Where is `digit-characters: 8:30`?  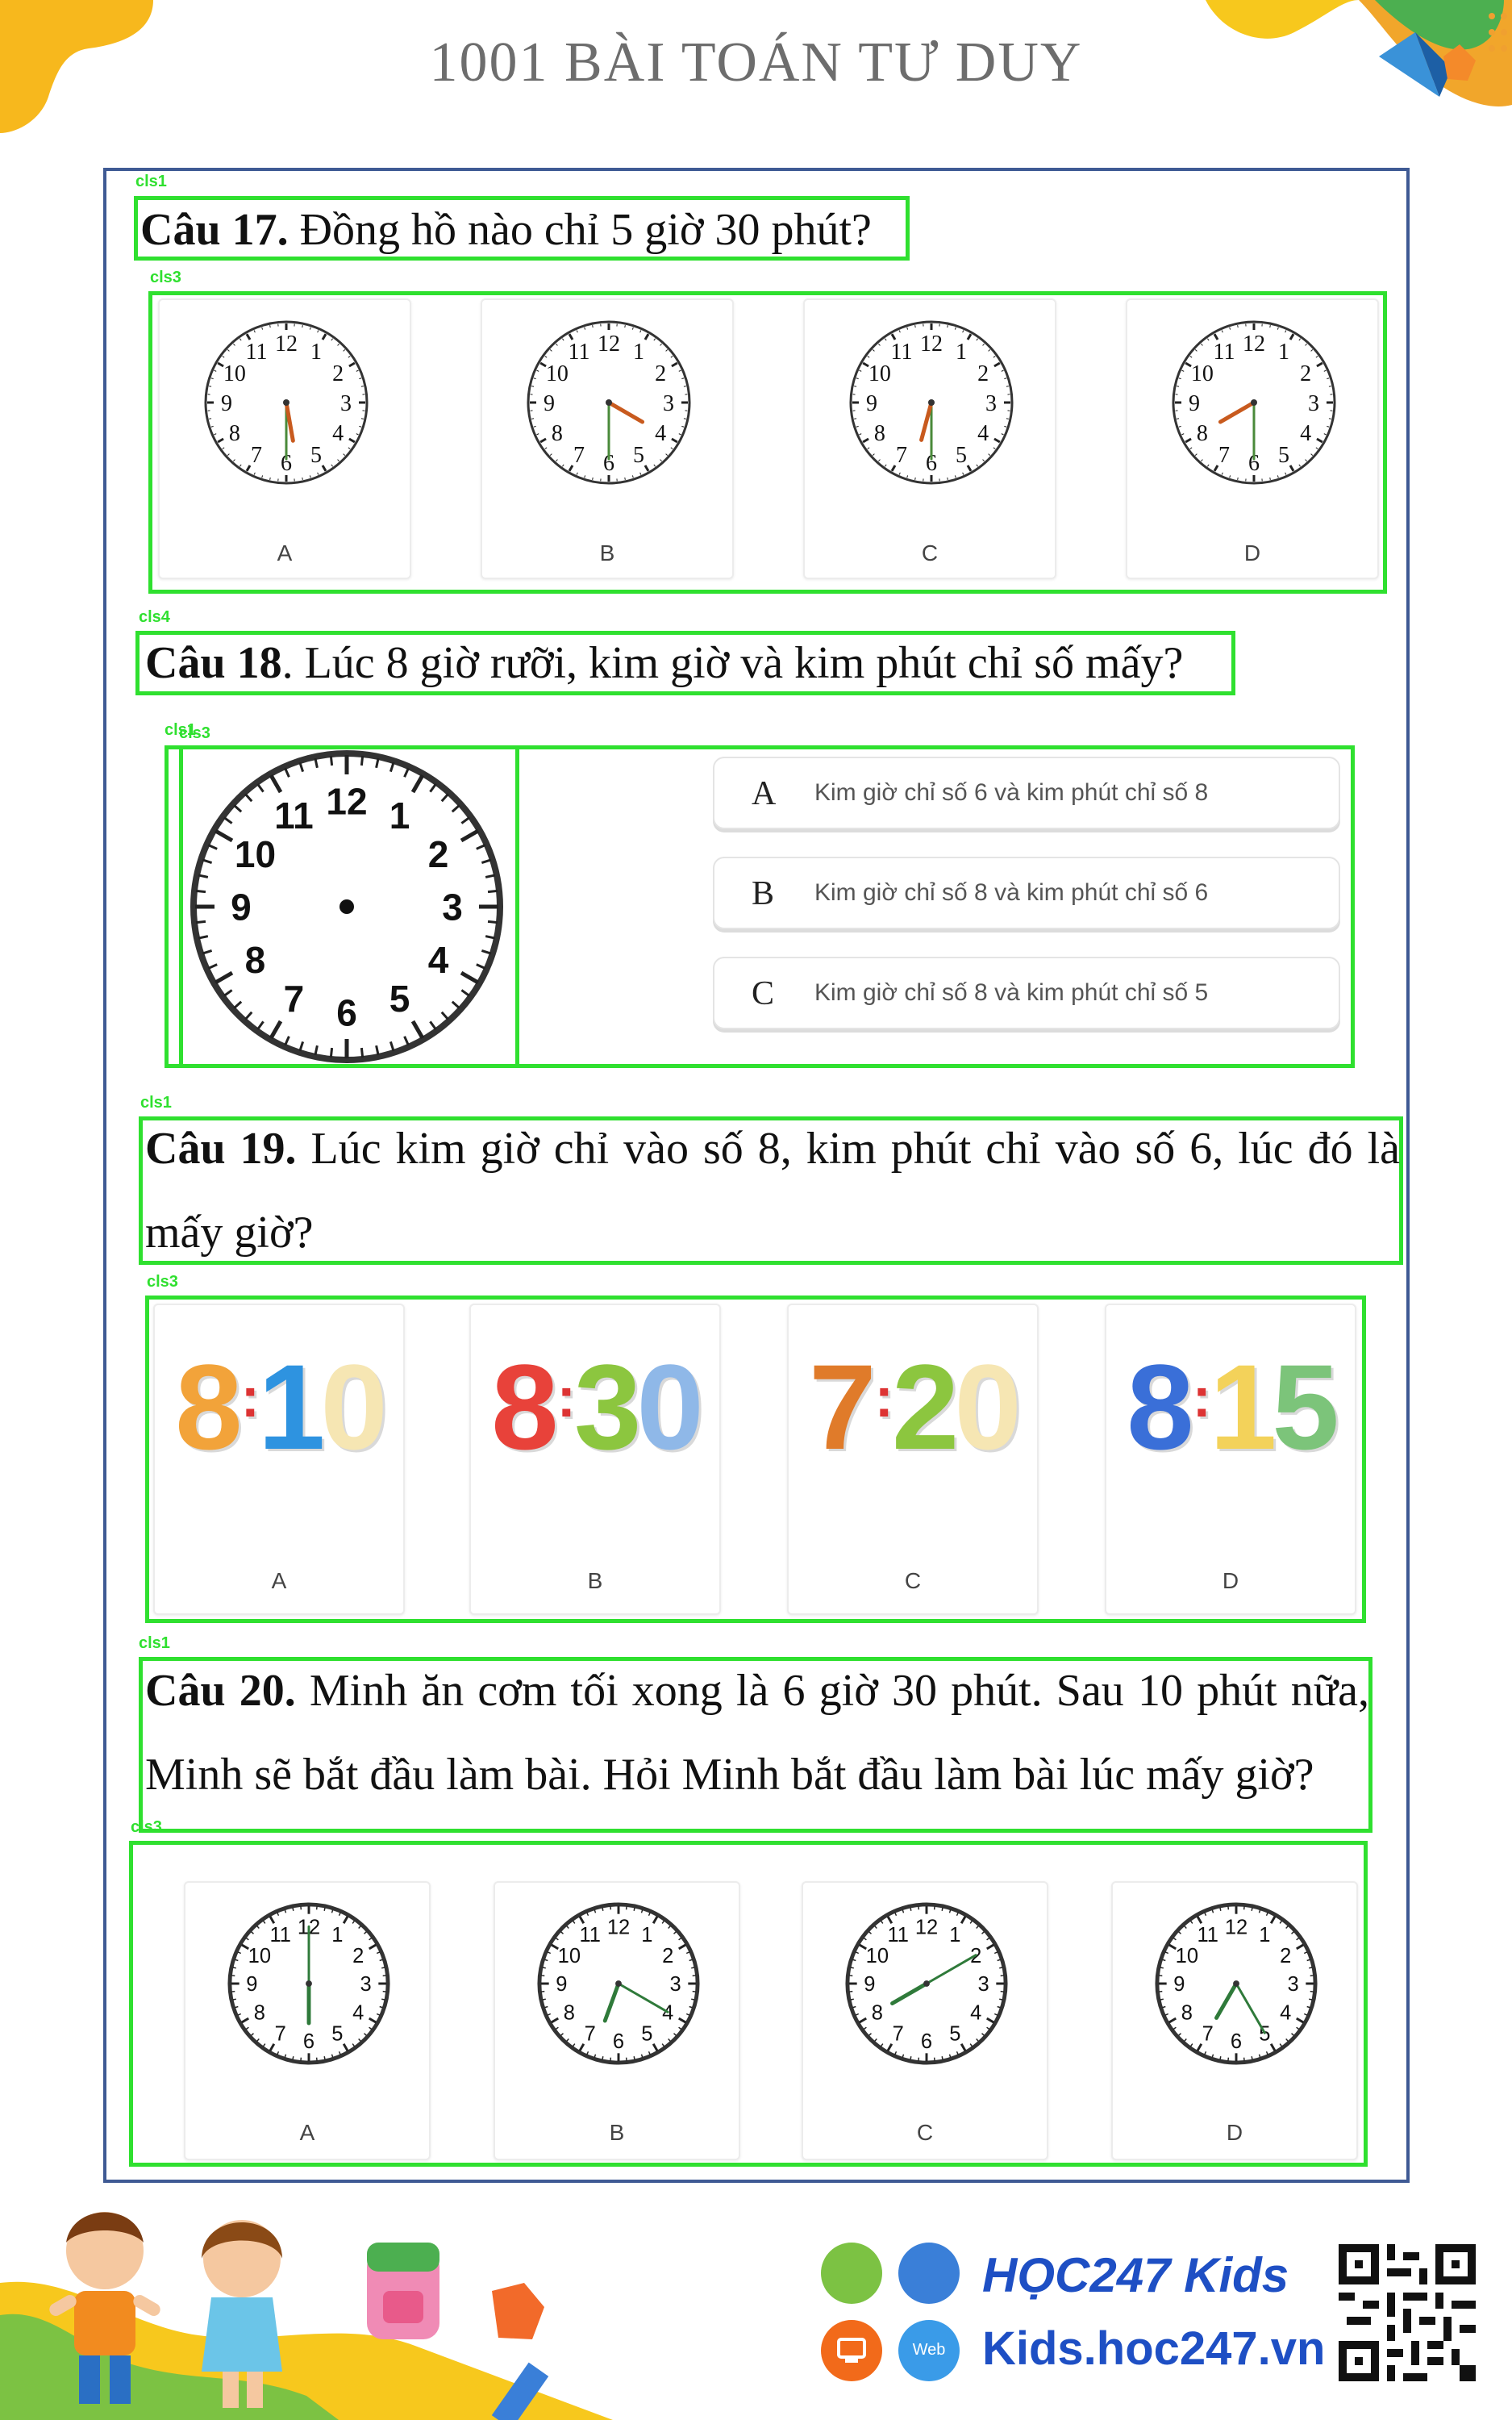
digit-characters: 8:30 is located at coordinates (595, 1407).